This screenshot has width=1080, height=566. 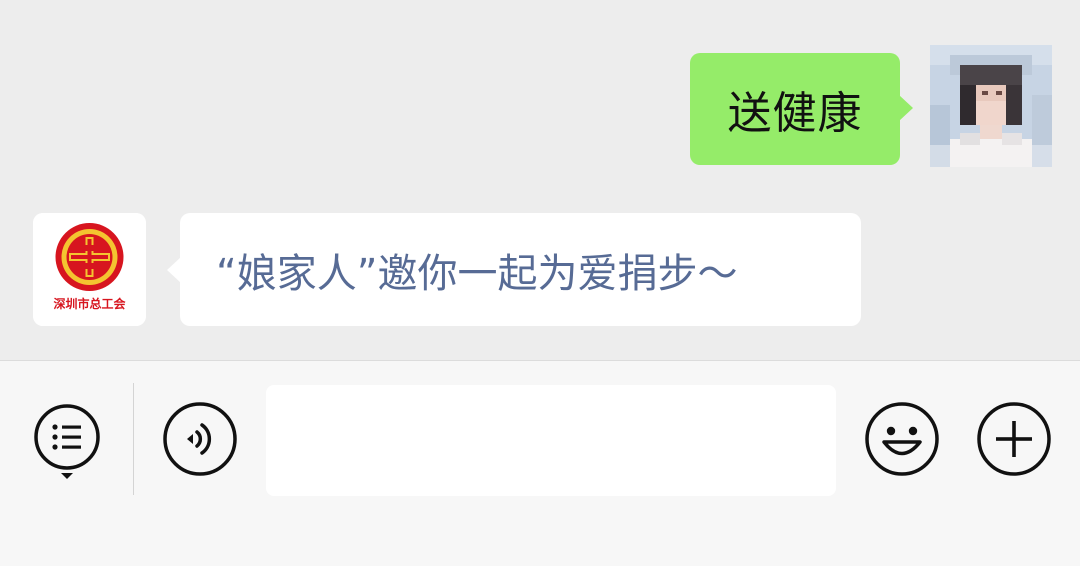 I want to click on voice-icon, so click(x=200, y=439).